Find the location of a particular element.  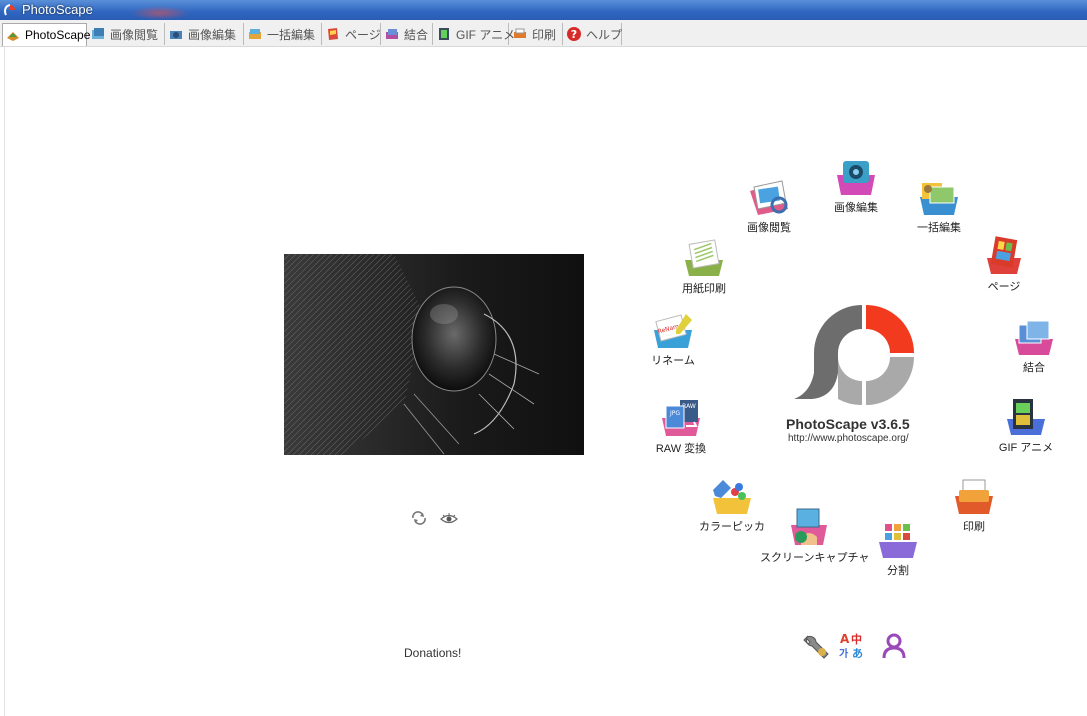

tab-help: ? ヘルプ is located at coordinates (593, 34).